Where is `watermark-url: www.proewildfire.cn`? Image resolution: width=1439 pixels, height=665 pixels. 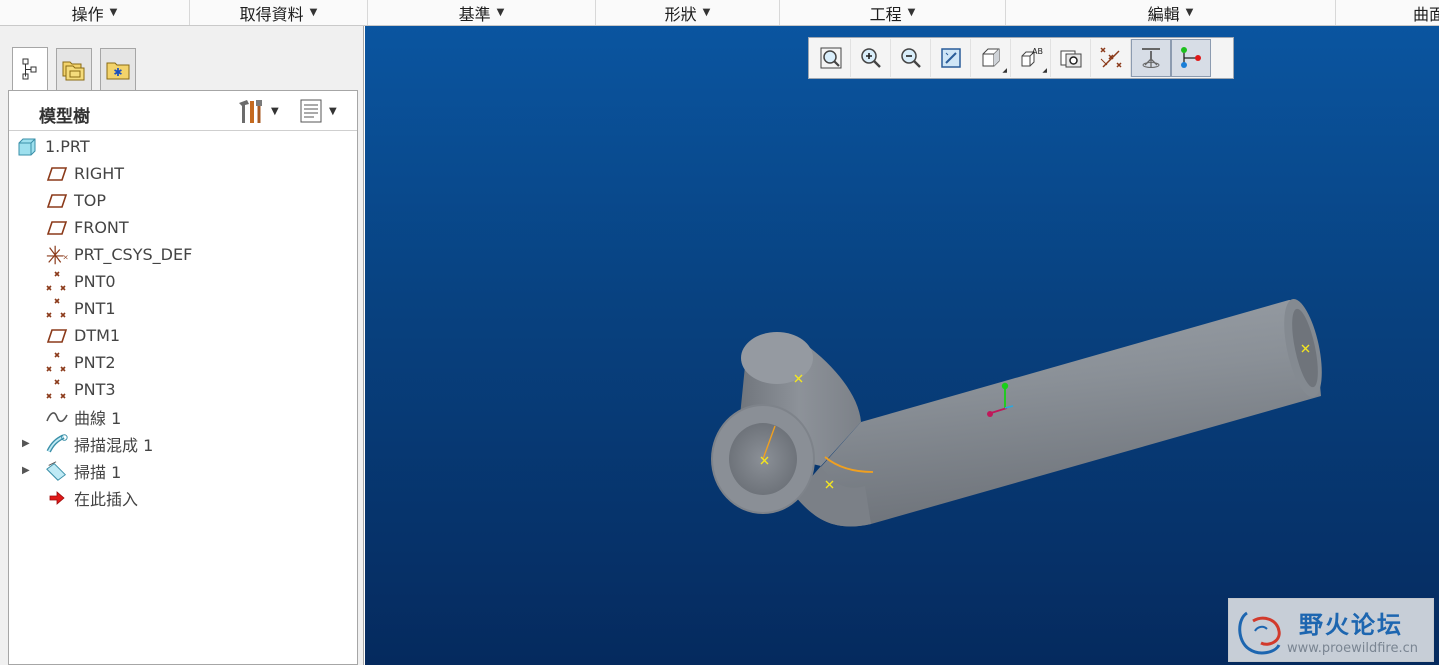 watermark-url: www.proewildfire.cn is located at coordinates (1352, 648).